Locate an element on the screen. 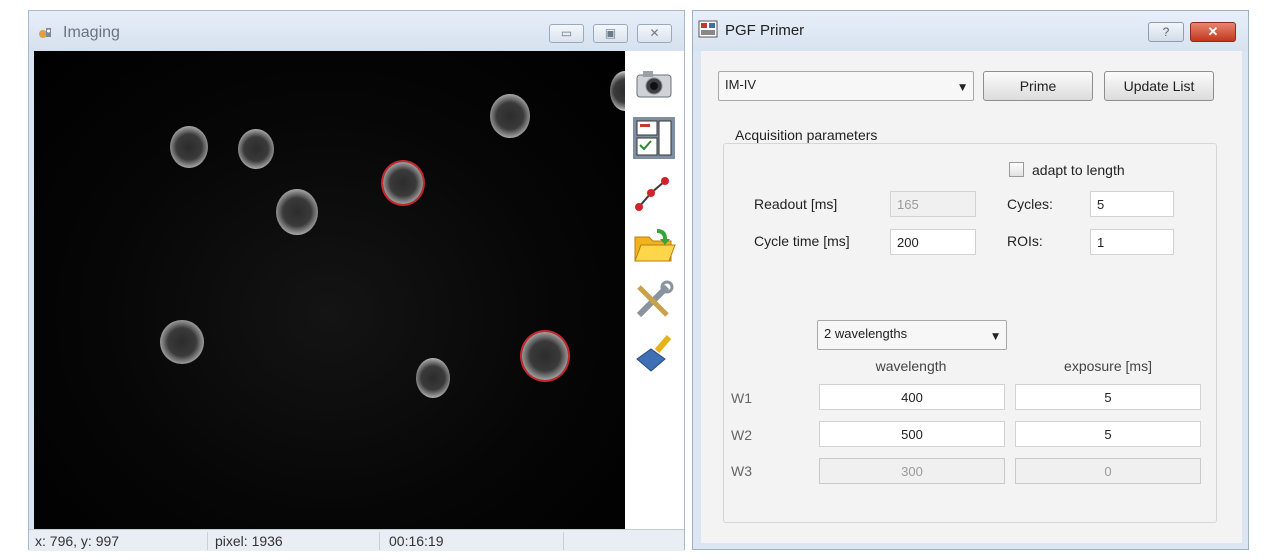 Image resolution: width=1280 pixels, height=560 pixels. cursor-coordinates: x: 796, y: 997 is located at coordinates (77, 541).